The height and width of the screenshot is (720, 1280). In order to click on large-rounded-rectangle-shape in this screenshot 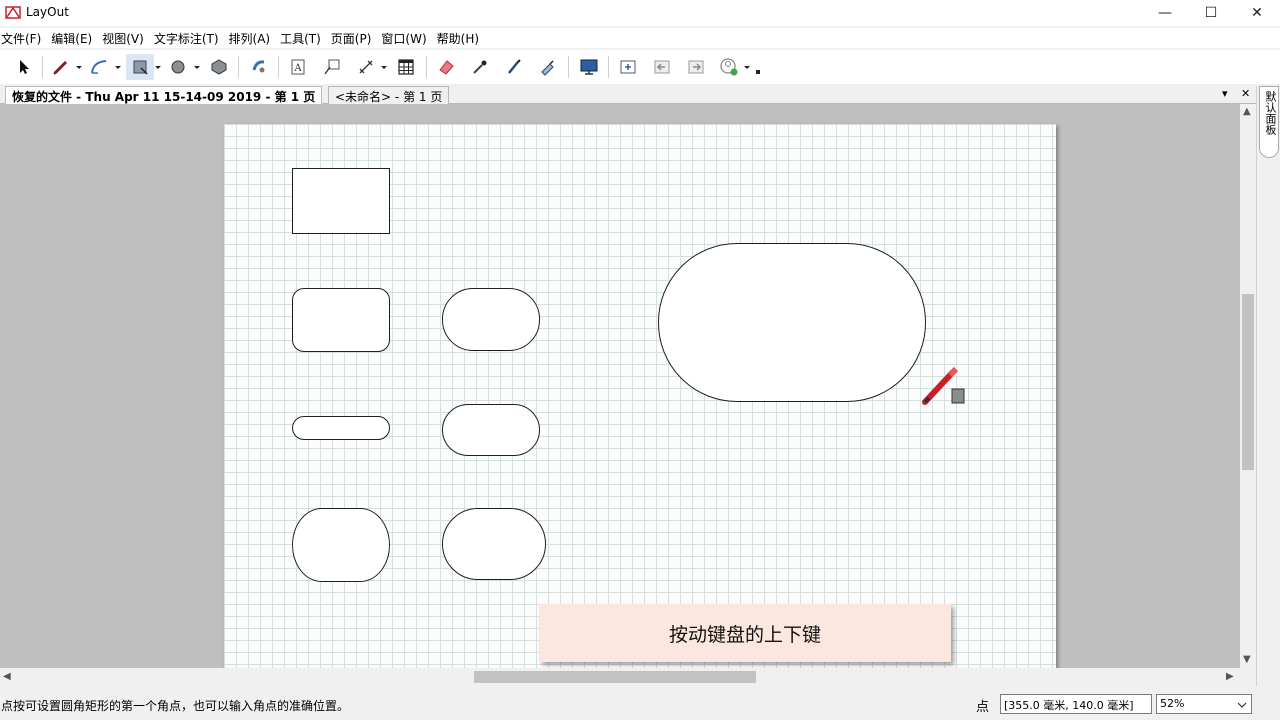, I will do `click(792, 322)`.